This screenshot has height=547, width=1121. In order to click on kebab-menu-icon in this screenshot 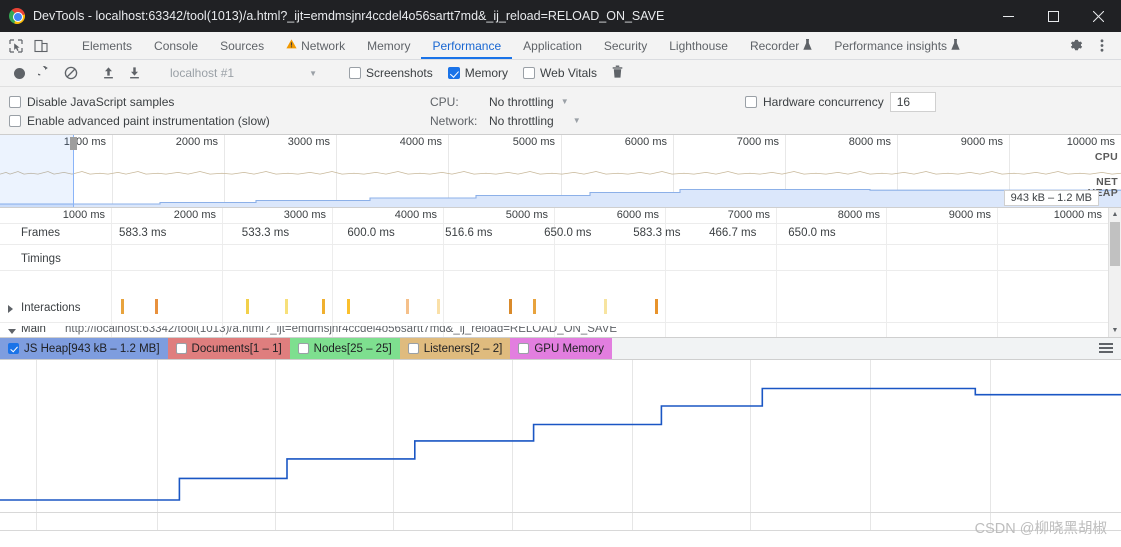, I will do `click(1102, 46)`.